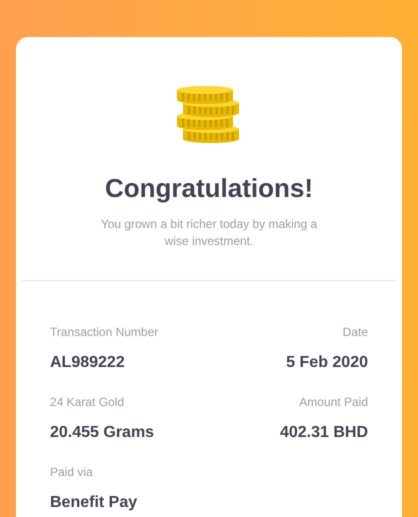 This screenshot has width=418, height=517. Describe the element at coordinates (355, 332) in the screenshot. I see `field-label: Date` at that location.